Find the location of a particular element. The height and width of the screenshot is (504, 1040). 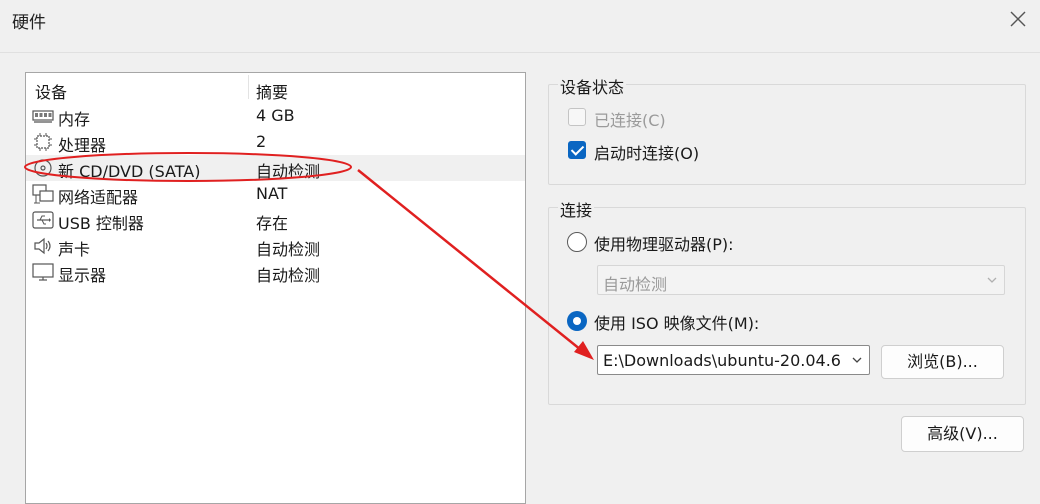

device-row-usb: USB 控制器 存在 is located at coordinates (275, 220).